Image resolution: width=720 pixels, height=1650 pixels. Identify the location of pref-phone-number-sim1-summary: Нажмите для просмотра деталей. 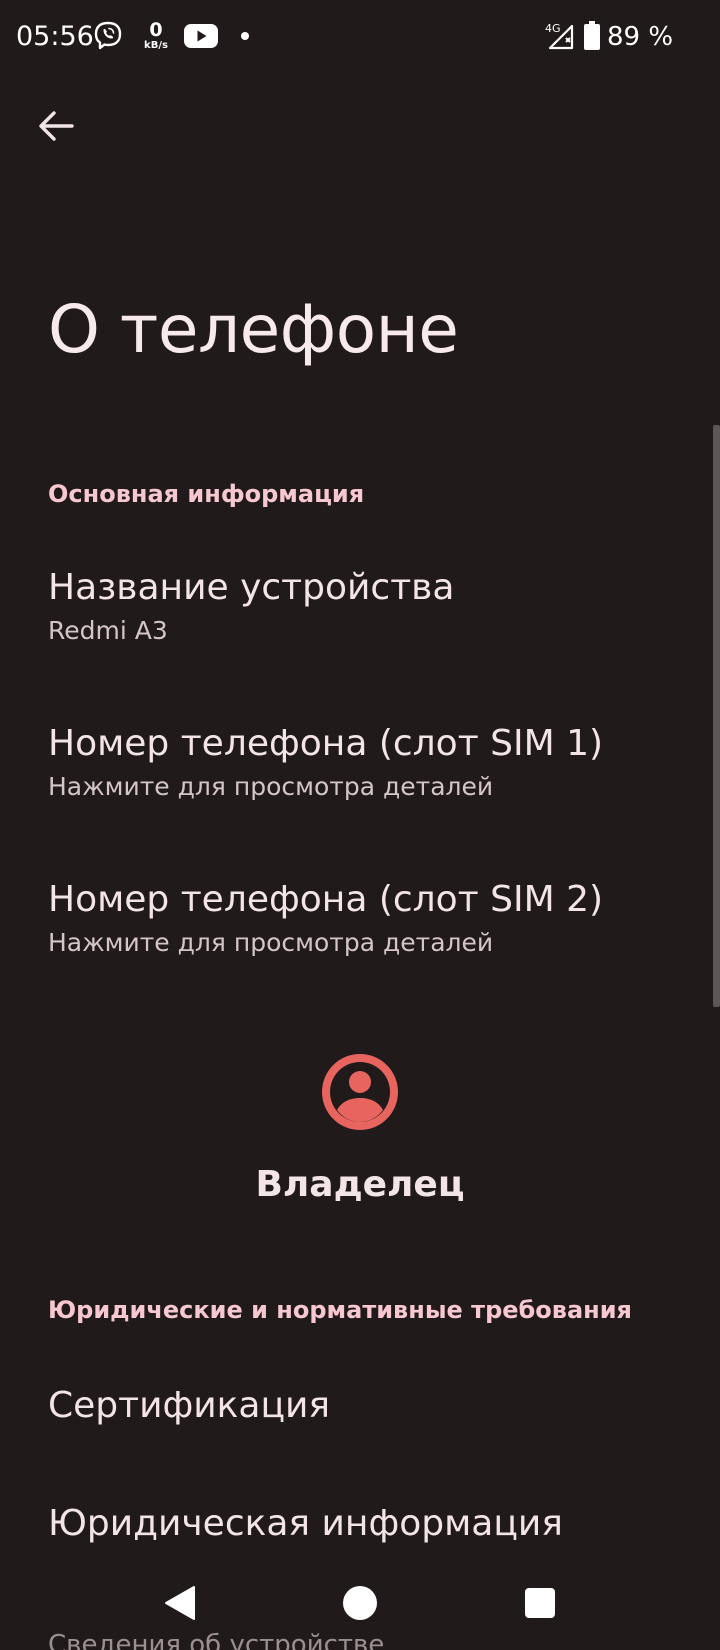
(271, 786).